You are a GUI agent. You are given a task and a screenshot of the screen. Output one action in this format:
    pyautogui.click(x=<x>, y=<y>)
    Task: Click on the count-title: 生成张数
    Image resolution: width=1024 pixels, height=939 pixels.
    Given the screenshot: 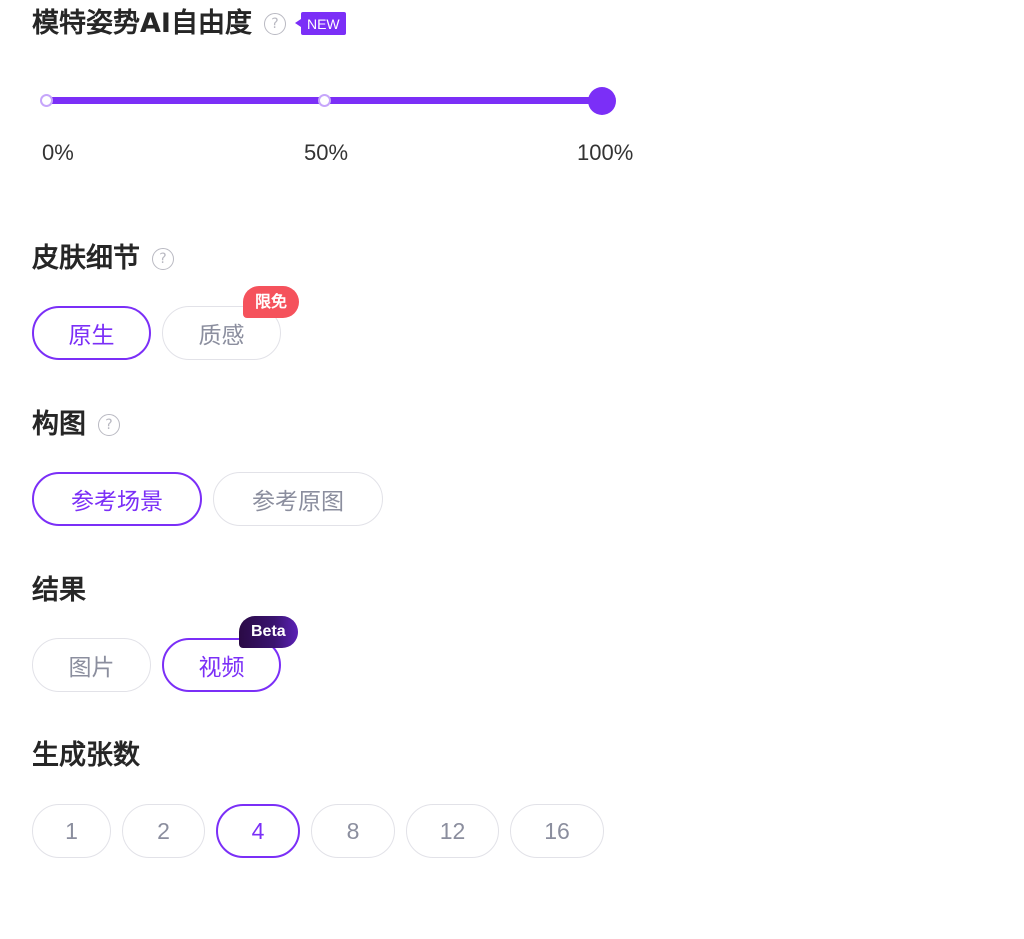 What is the action you would take?
    pyautogui.click(x=86, y=755)
    